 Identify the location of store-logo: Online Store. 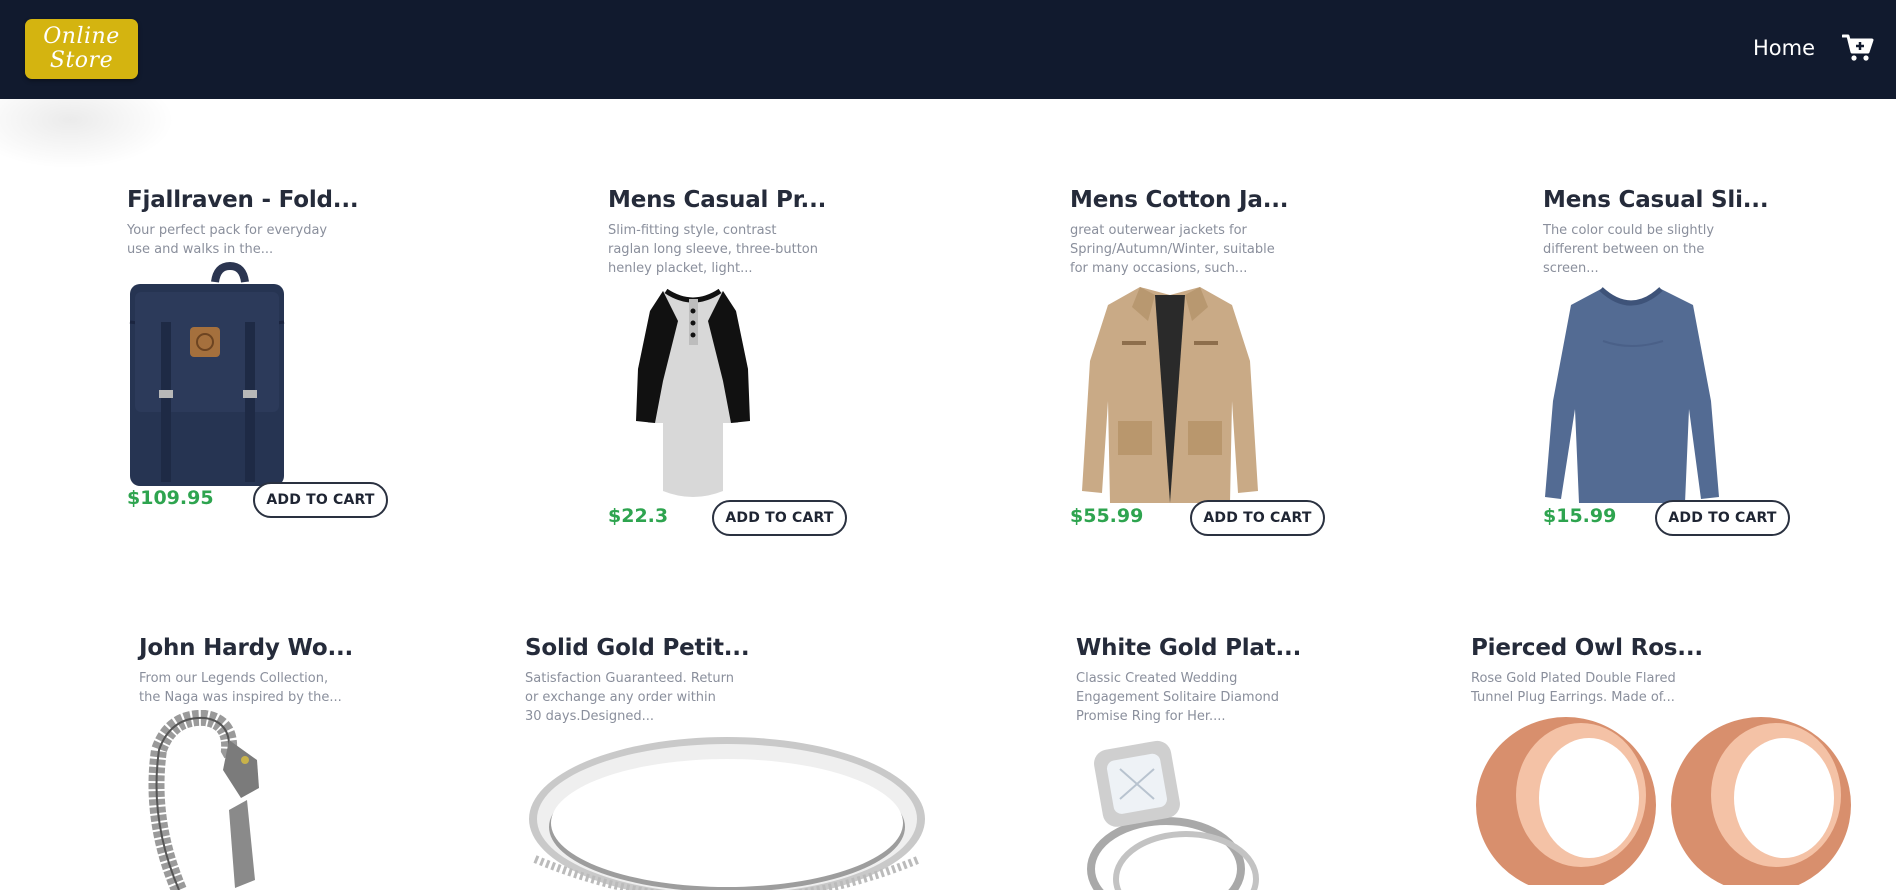
(81, 49).